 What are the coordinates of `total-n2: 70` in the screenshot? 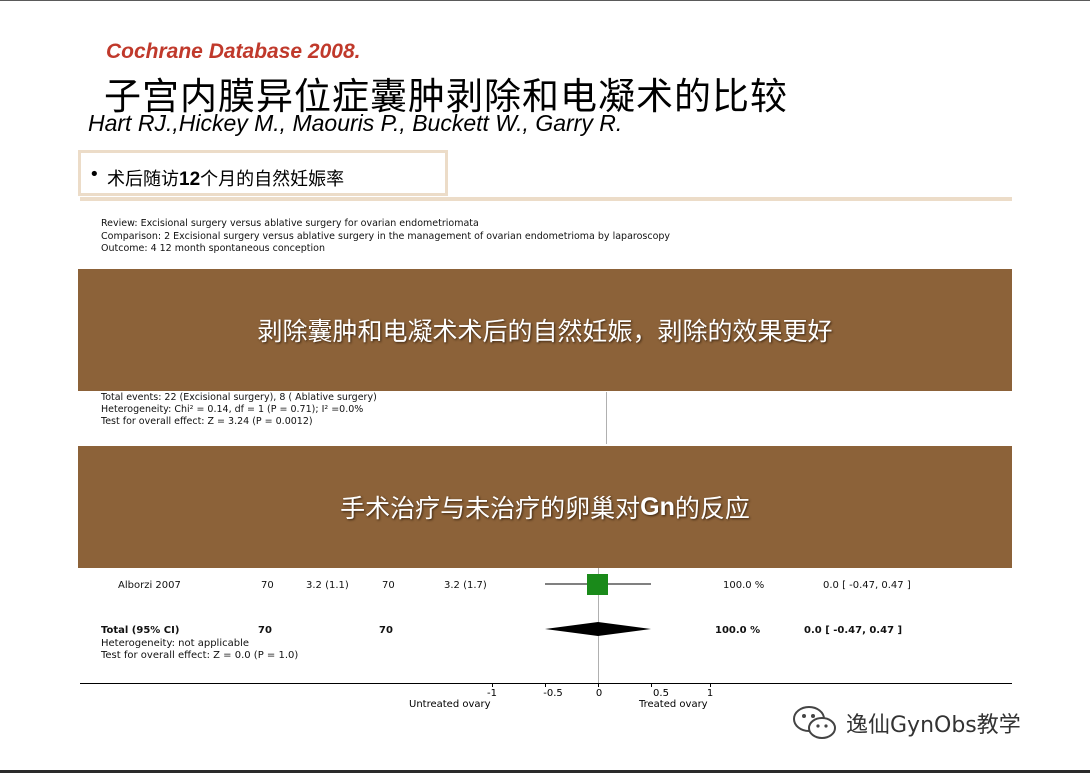 It's located at (386, 630).